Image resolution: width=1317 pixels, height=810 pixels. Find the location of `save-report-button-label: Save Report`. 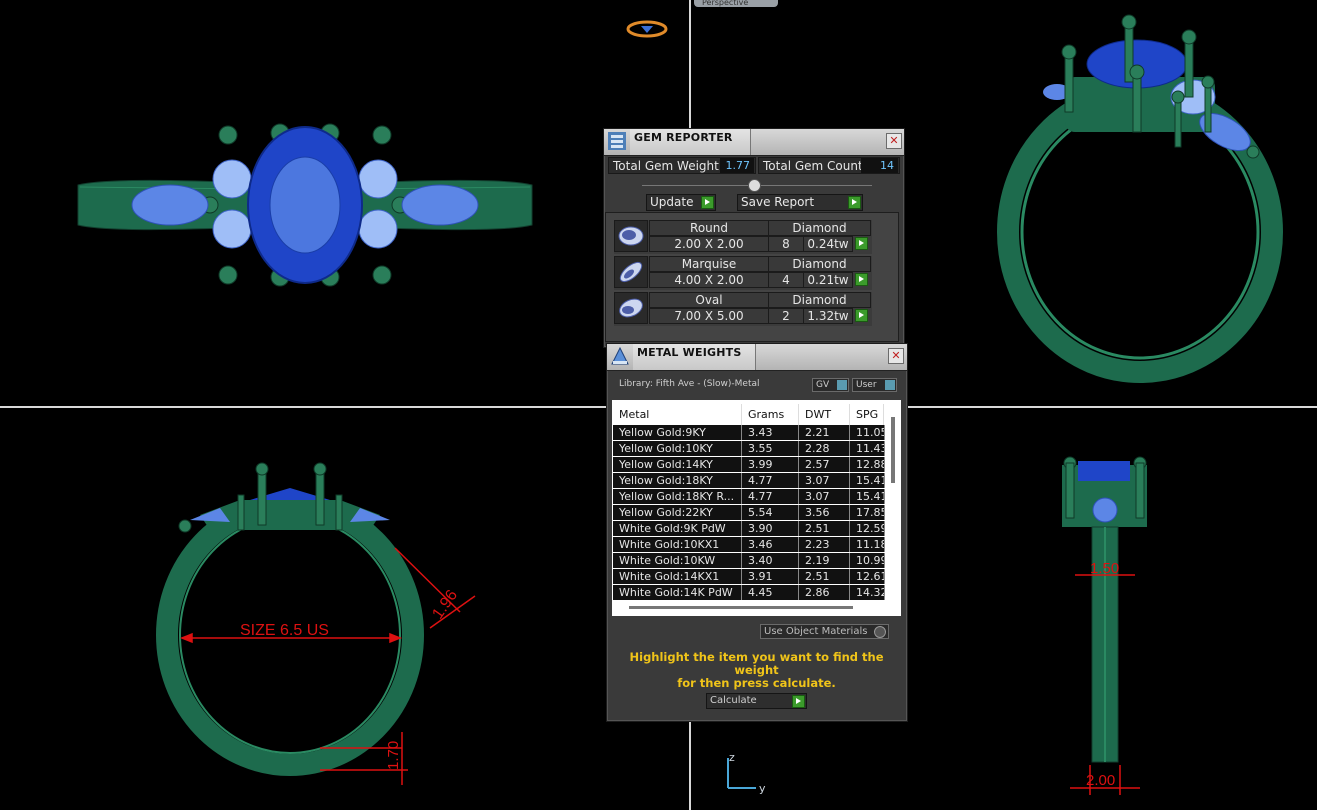

save-report-button-label: Save Report is located at coordinates (778, 202).